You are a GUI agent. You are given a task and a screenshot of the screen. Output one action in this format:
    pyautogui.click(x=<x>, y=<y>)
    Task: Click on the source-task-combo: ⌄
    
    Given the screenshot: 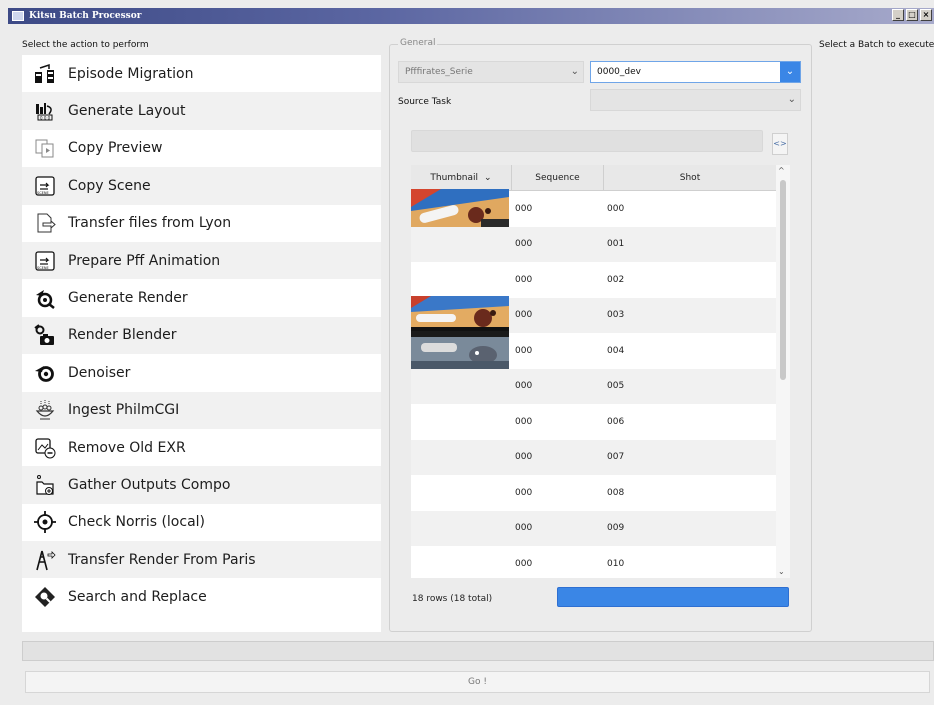 What is the action you would take?
    pyautogui.click(x=695, y=100)
    